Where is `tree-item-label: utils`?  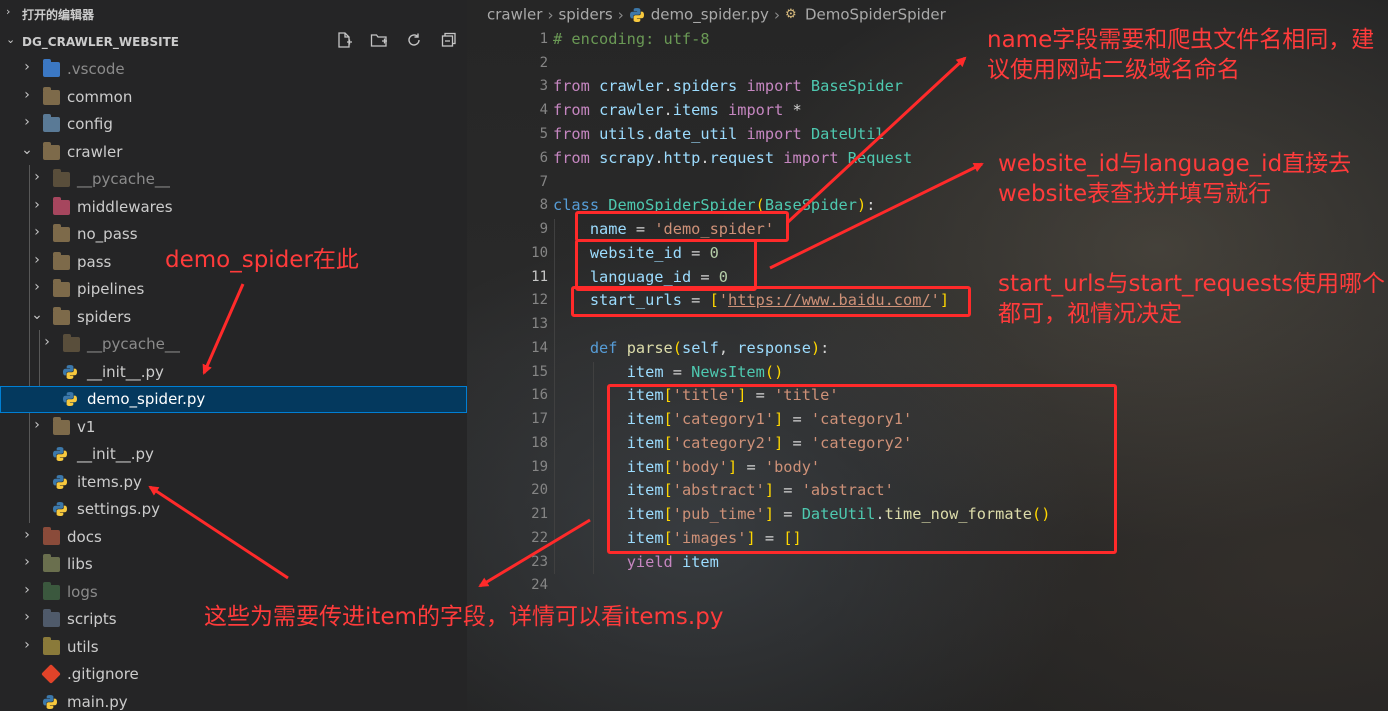 tree-item-label: utils is located at coordinates (83, 647).